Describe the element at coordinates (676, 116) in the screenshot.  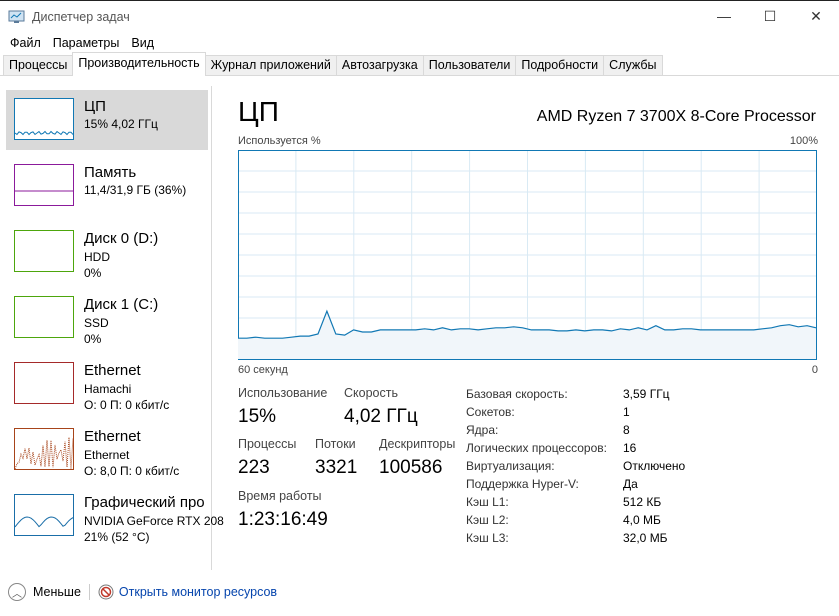
I see `cpu-name: AMD Ryzen 7 3700X 8-Core Processor` at that location.